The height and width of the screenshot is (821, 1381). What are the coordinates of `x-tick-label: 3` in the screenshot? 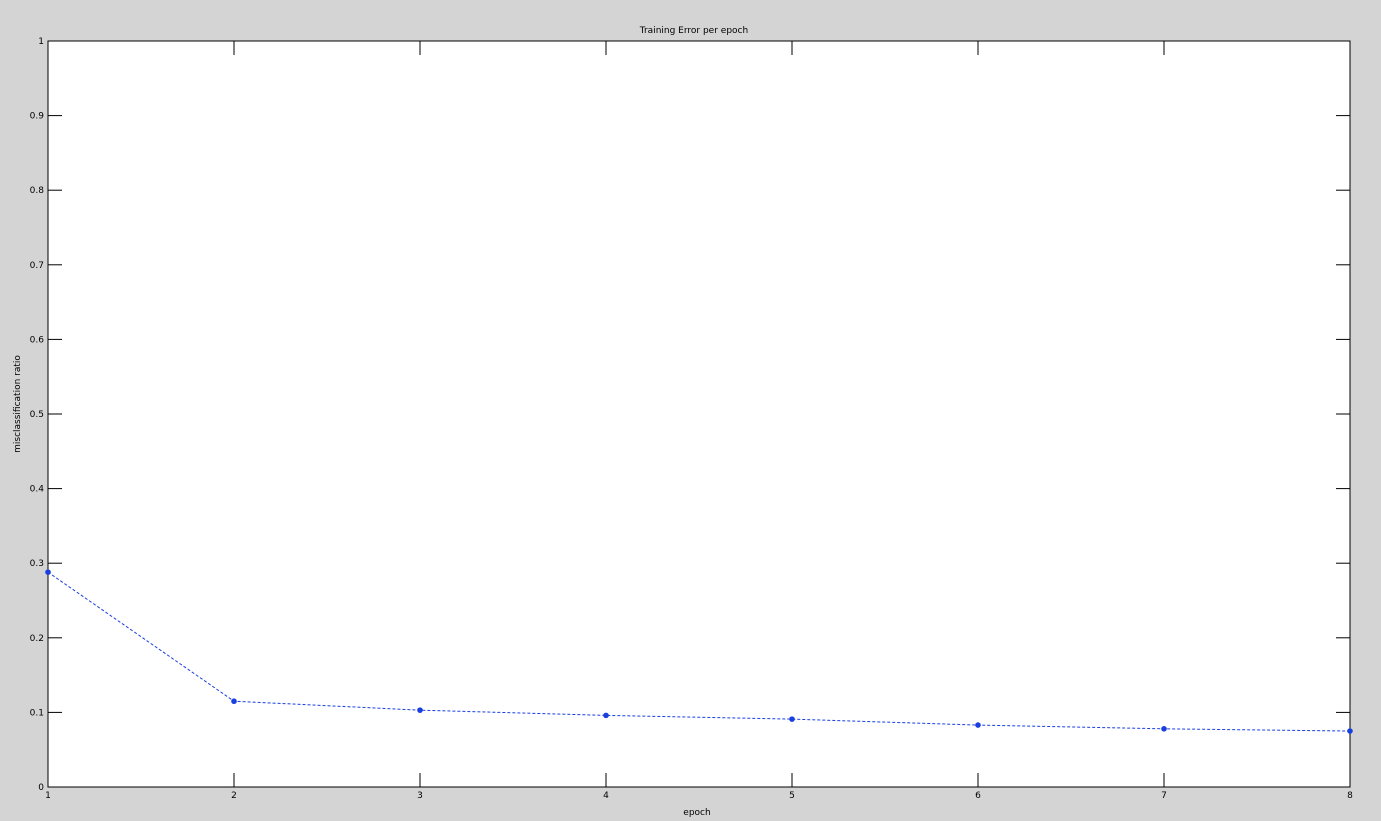 It's located at (420, 796).